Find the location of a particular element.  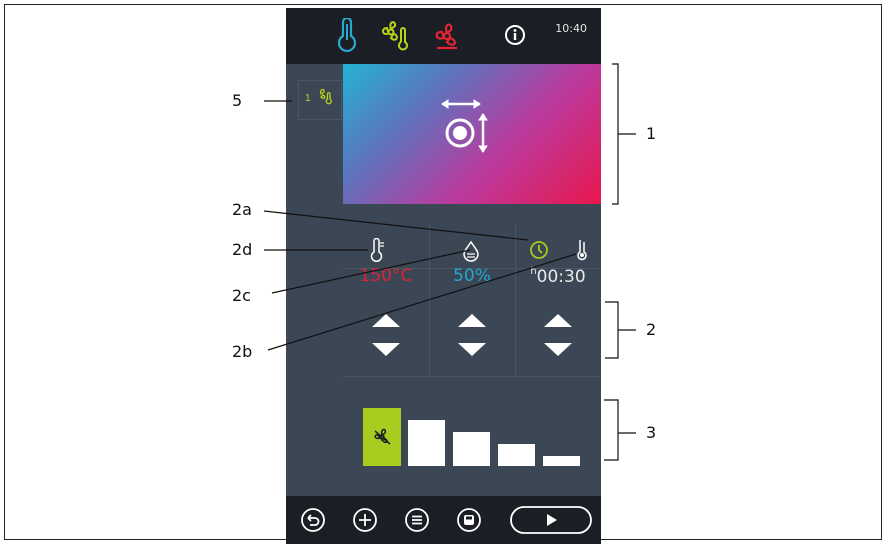

add-icon is located at coordinates (365, 522).